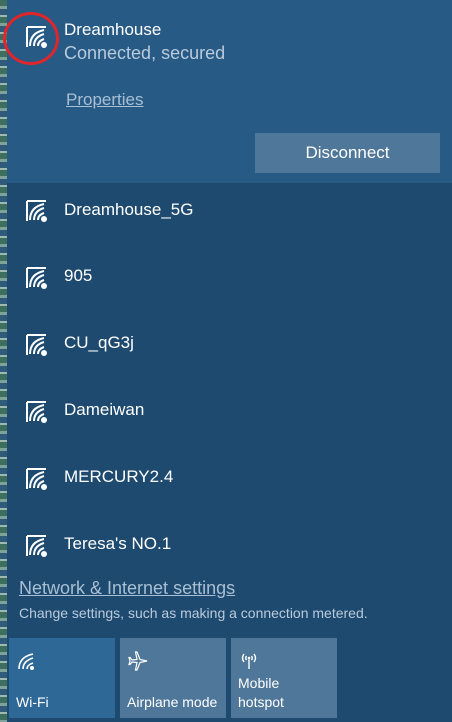 This screenshot has height=722, width=452. I want to click on network-list-item: Teresa's NO.1, so click(229, 545).